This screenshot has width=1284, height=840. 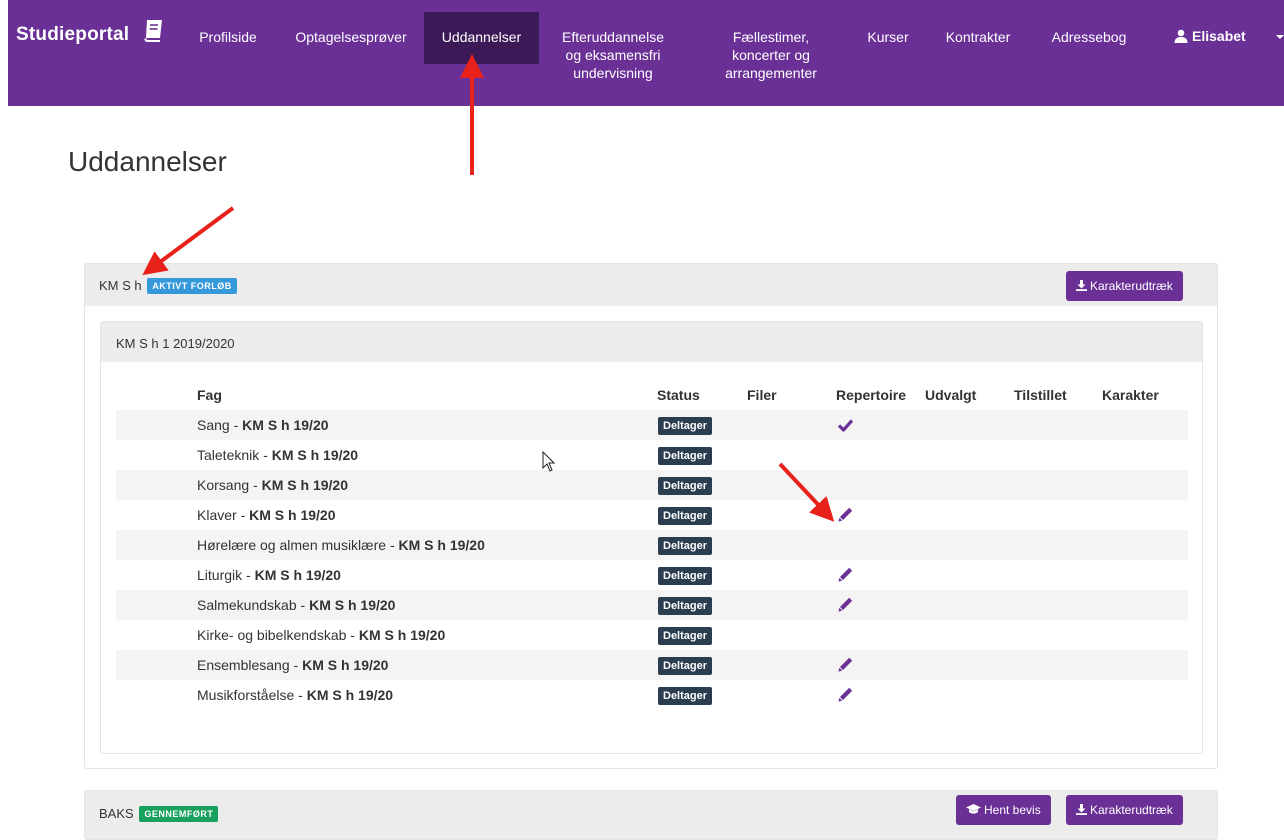 I want to click on fag-name: Ensemblesang, so click(x=243, y=665).